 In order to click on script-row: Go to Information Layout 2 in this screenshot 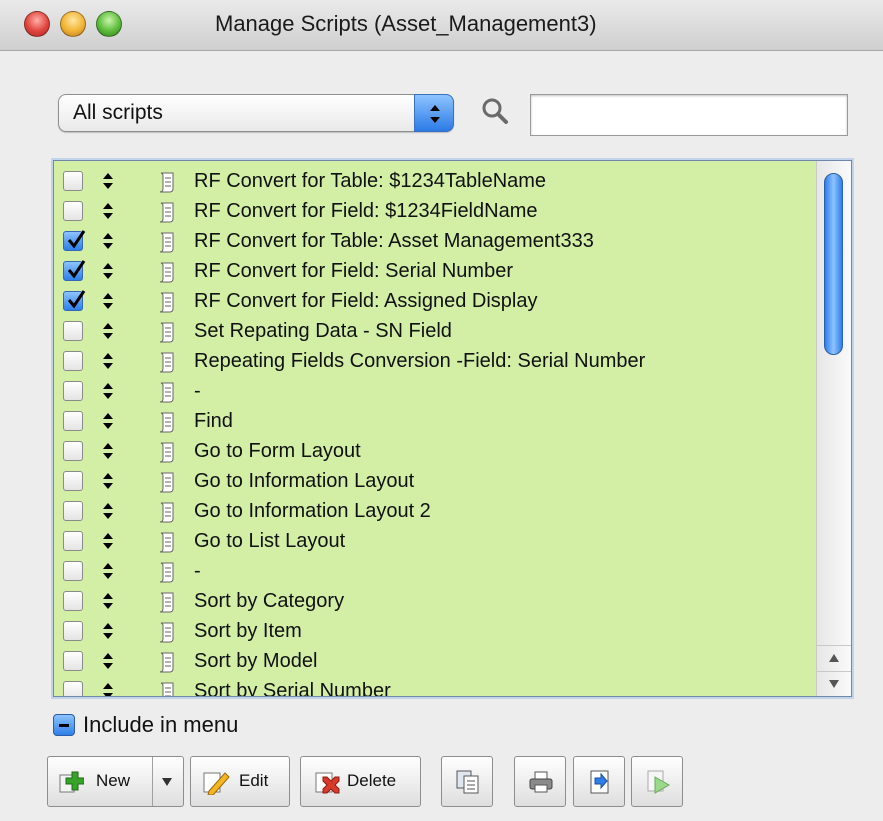, I will do `click(434, 512)`.